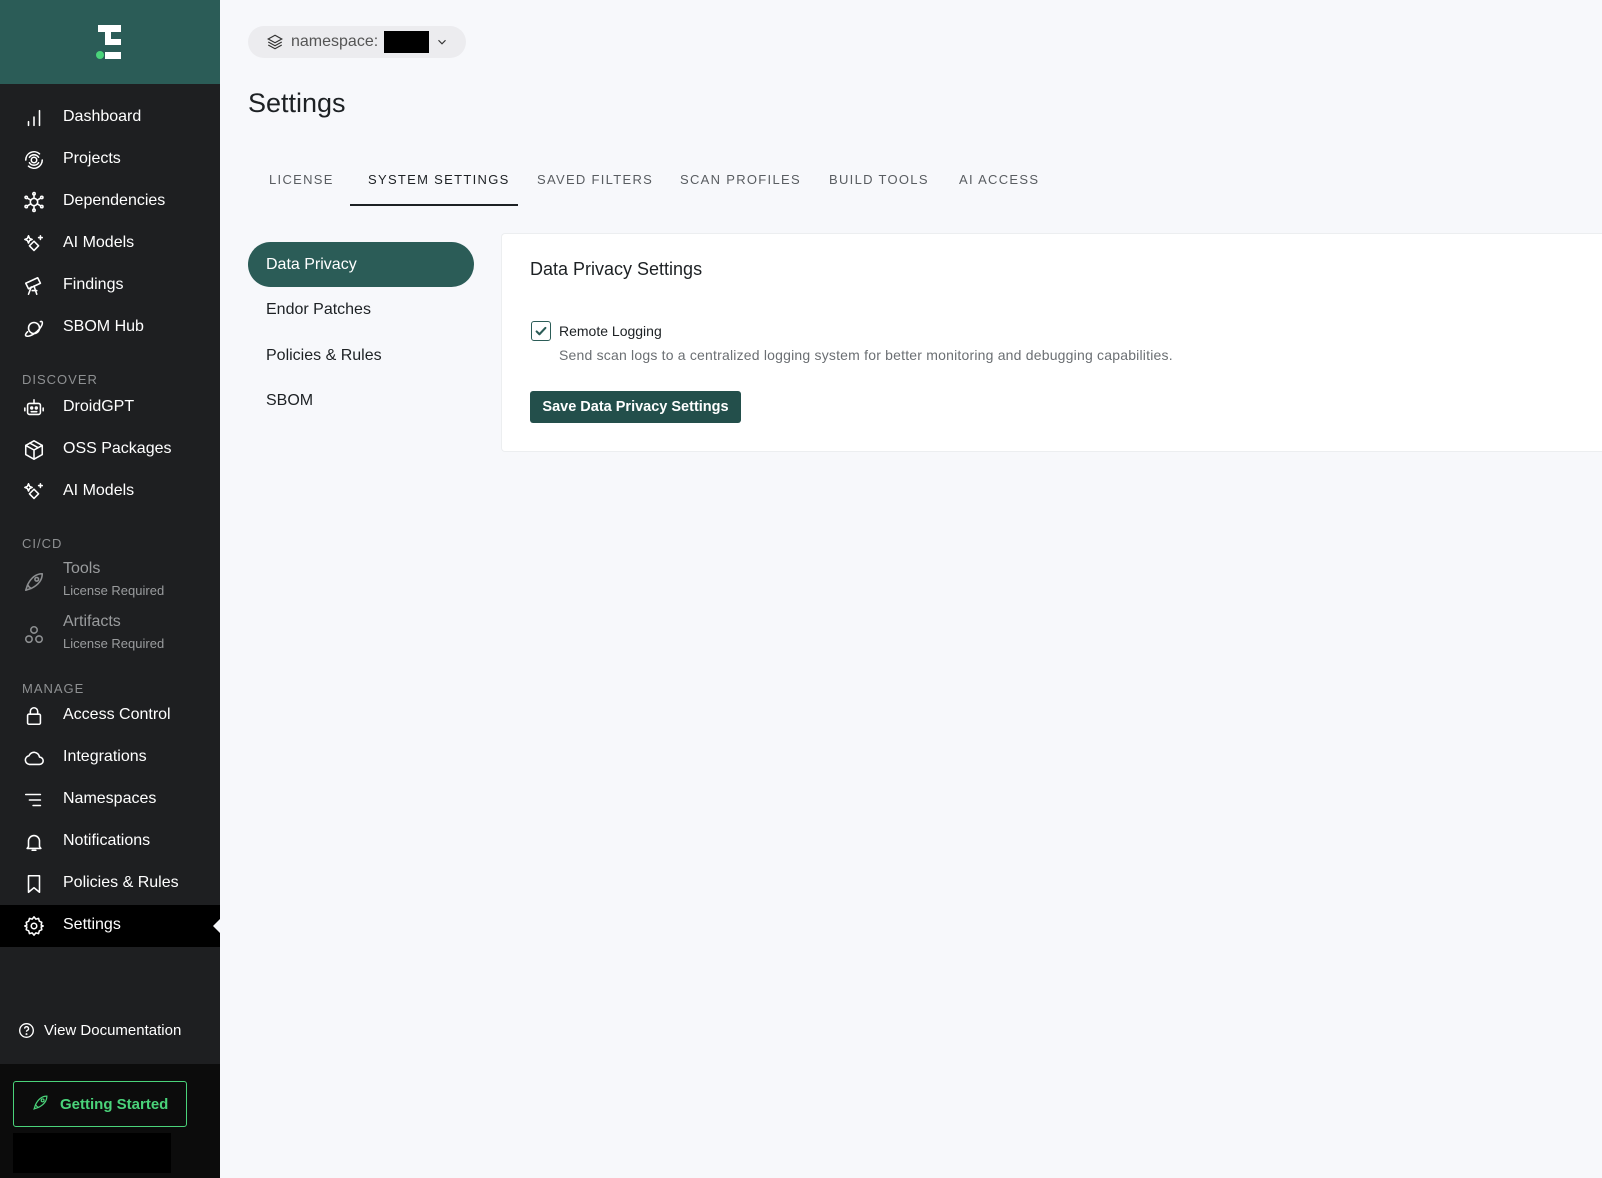 This screenshot has width=1602, height=1178. Describe the element at coordinates (82, 568) in the screenshot. I see `sidebar-item-label: Tools` at that location.